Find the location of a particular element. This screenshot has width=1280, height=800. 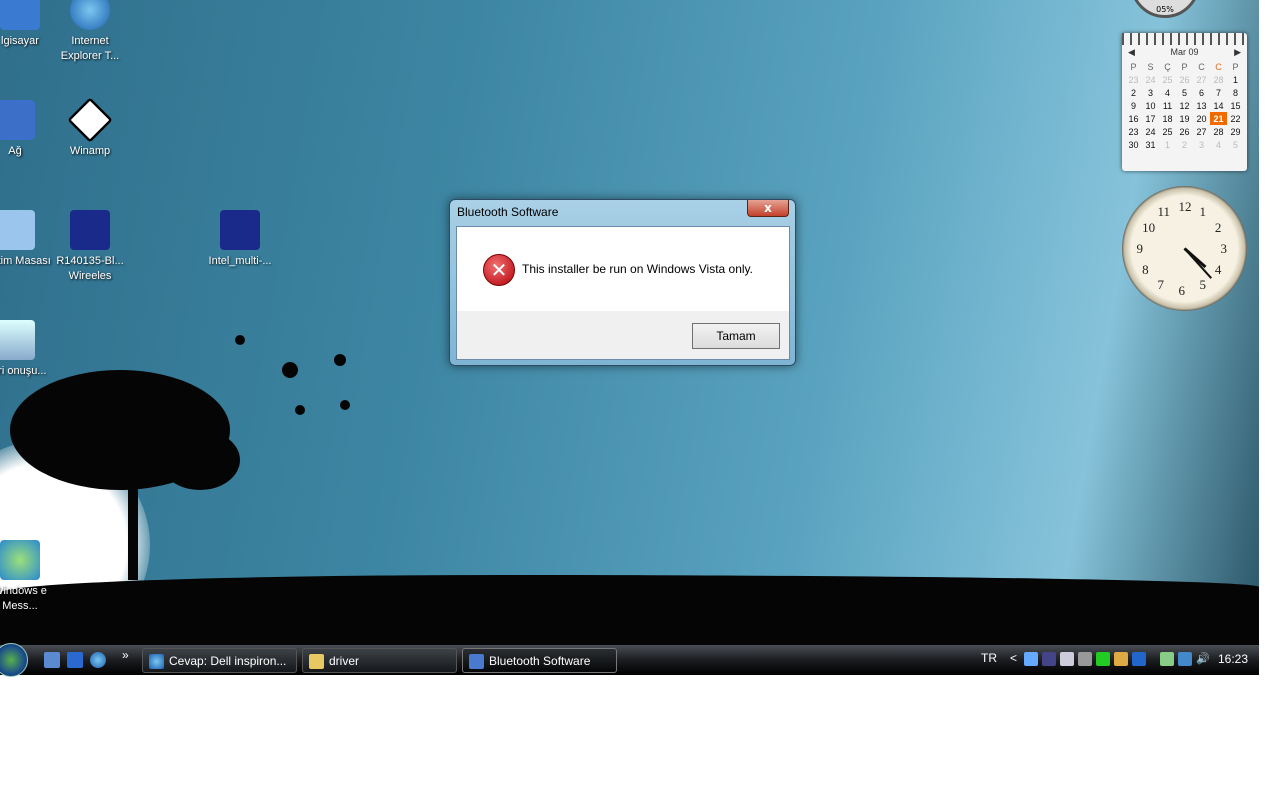

next-month-button: ▶ is located at coordinates (1237, 52).